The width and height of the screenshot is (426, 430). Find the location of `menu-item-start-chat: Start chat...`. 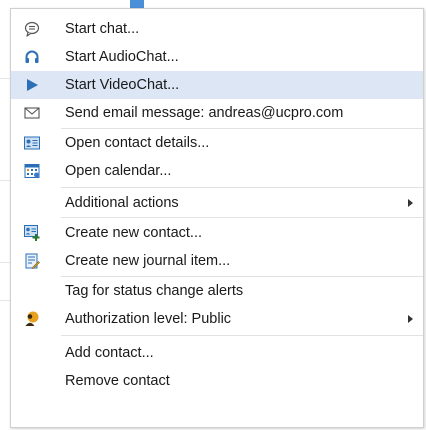

menu-item-start-chat: Start chat... is located at coordinates (217, 29).